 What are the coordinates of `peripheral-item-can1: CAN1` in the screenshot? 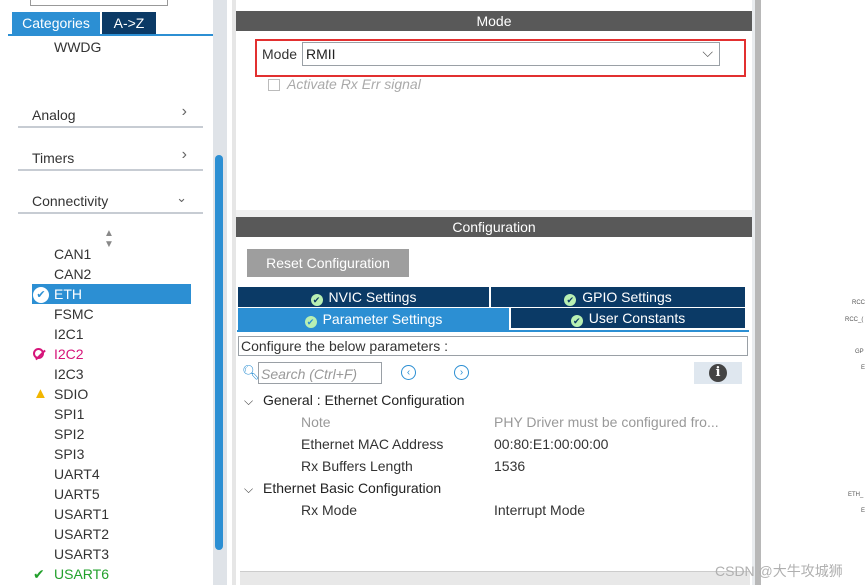 It's located at (72, 254).